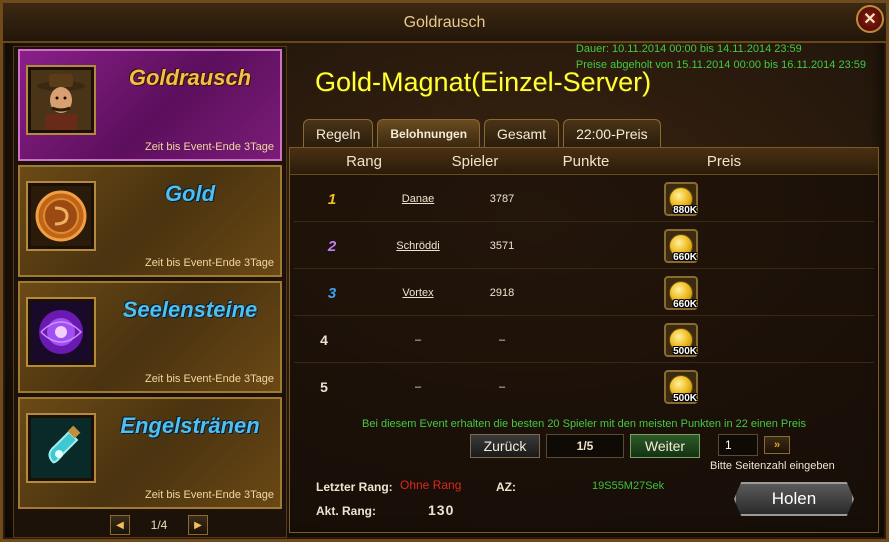 Image resolution: width=889 pixels, height=542 pixels. Describe the element at coordinates (198, 525) in the screenshot. I see `next-page-button: ▶` at that location.